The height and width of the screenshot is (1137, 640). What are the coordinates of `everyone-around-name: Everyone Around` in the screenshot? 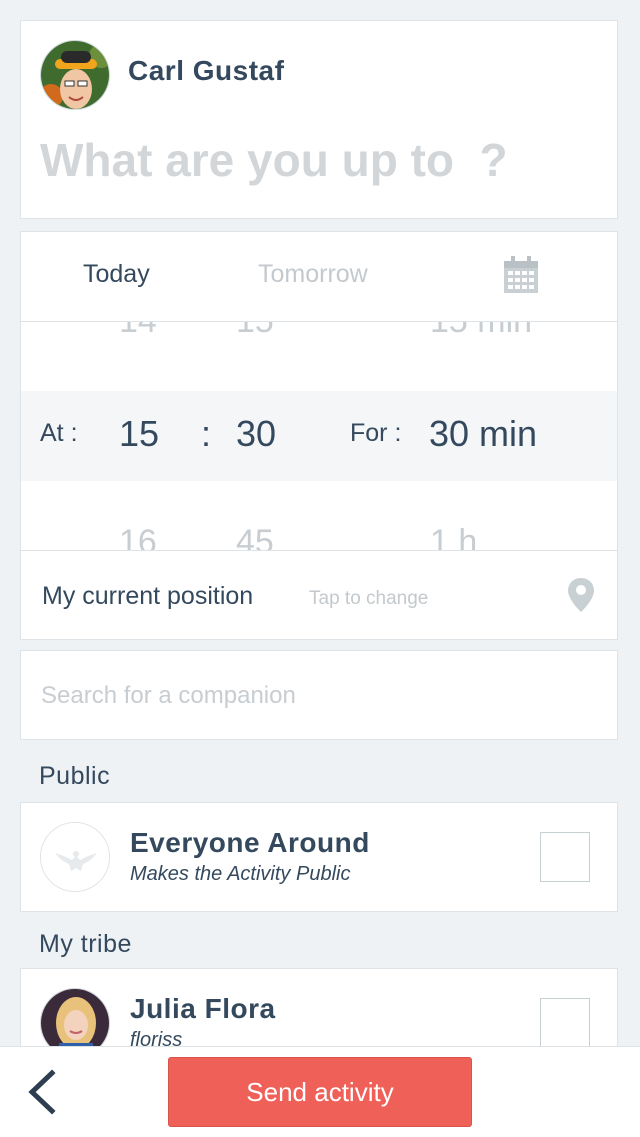 It's located at (250, 842).